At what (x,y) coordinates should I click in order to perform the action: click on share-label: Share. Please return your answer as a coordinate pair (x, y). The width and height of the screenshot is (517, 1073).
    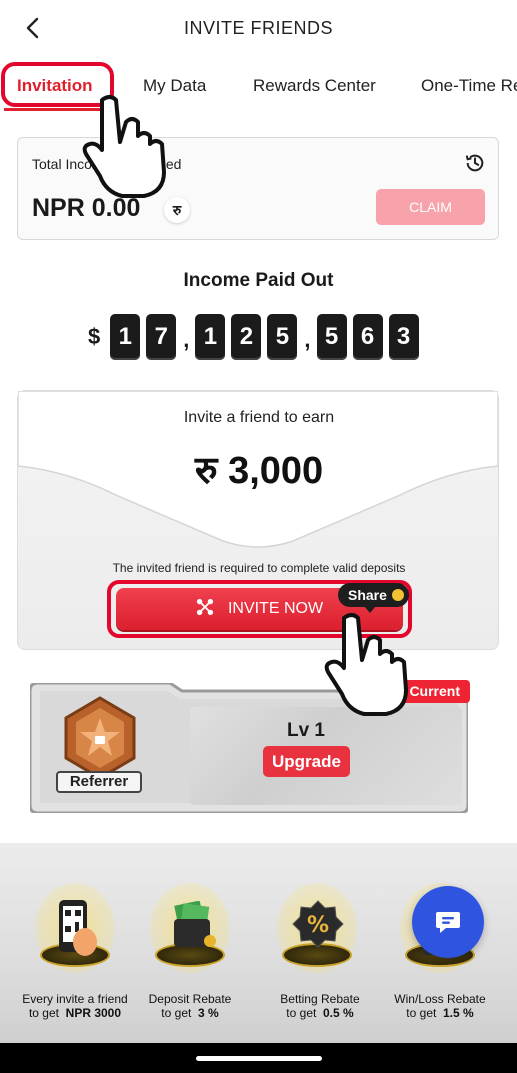
    Looking at the image, I should click on (367, 595).